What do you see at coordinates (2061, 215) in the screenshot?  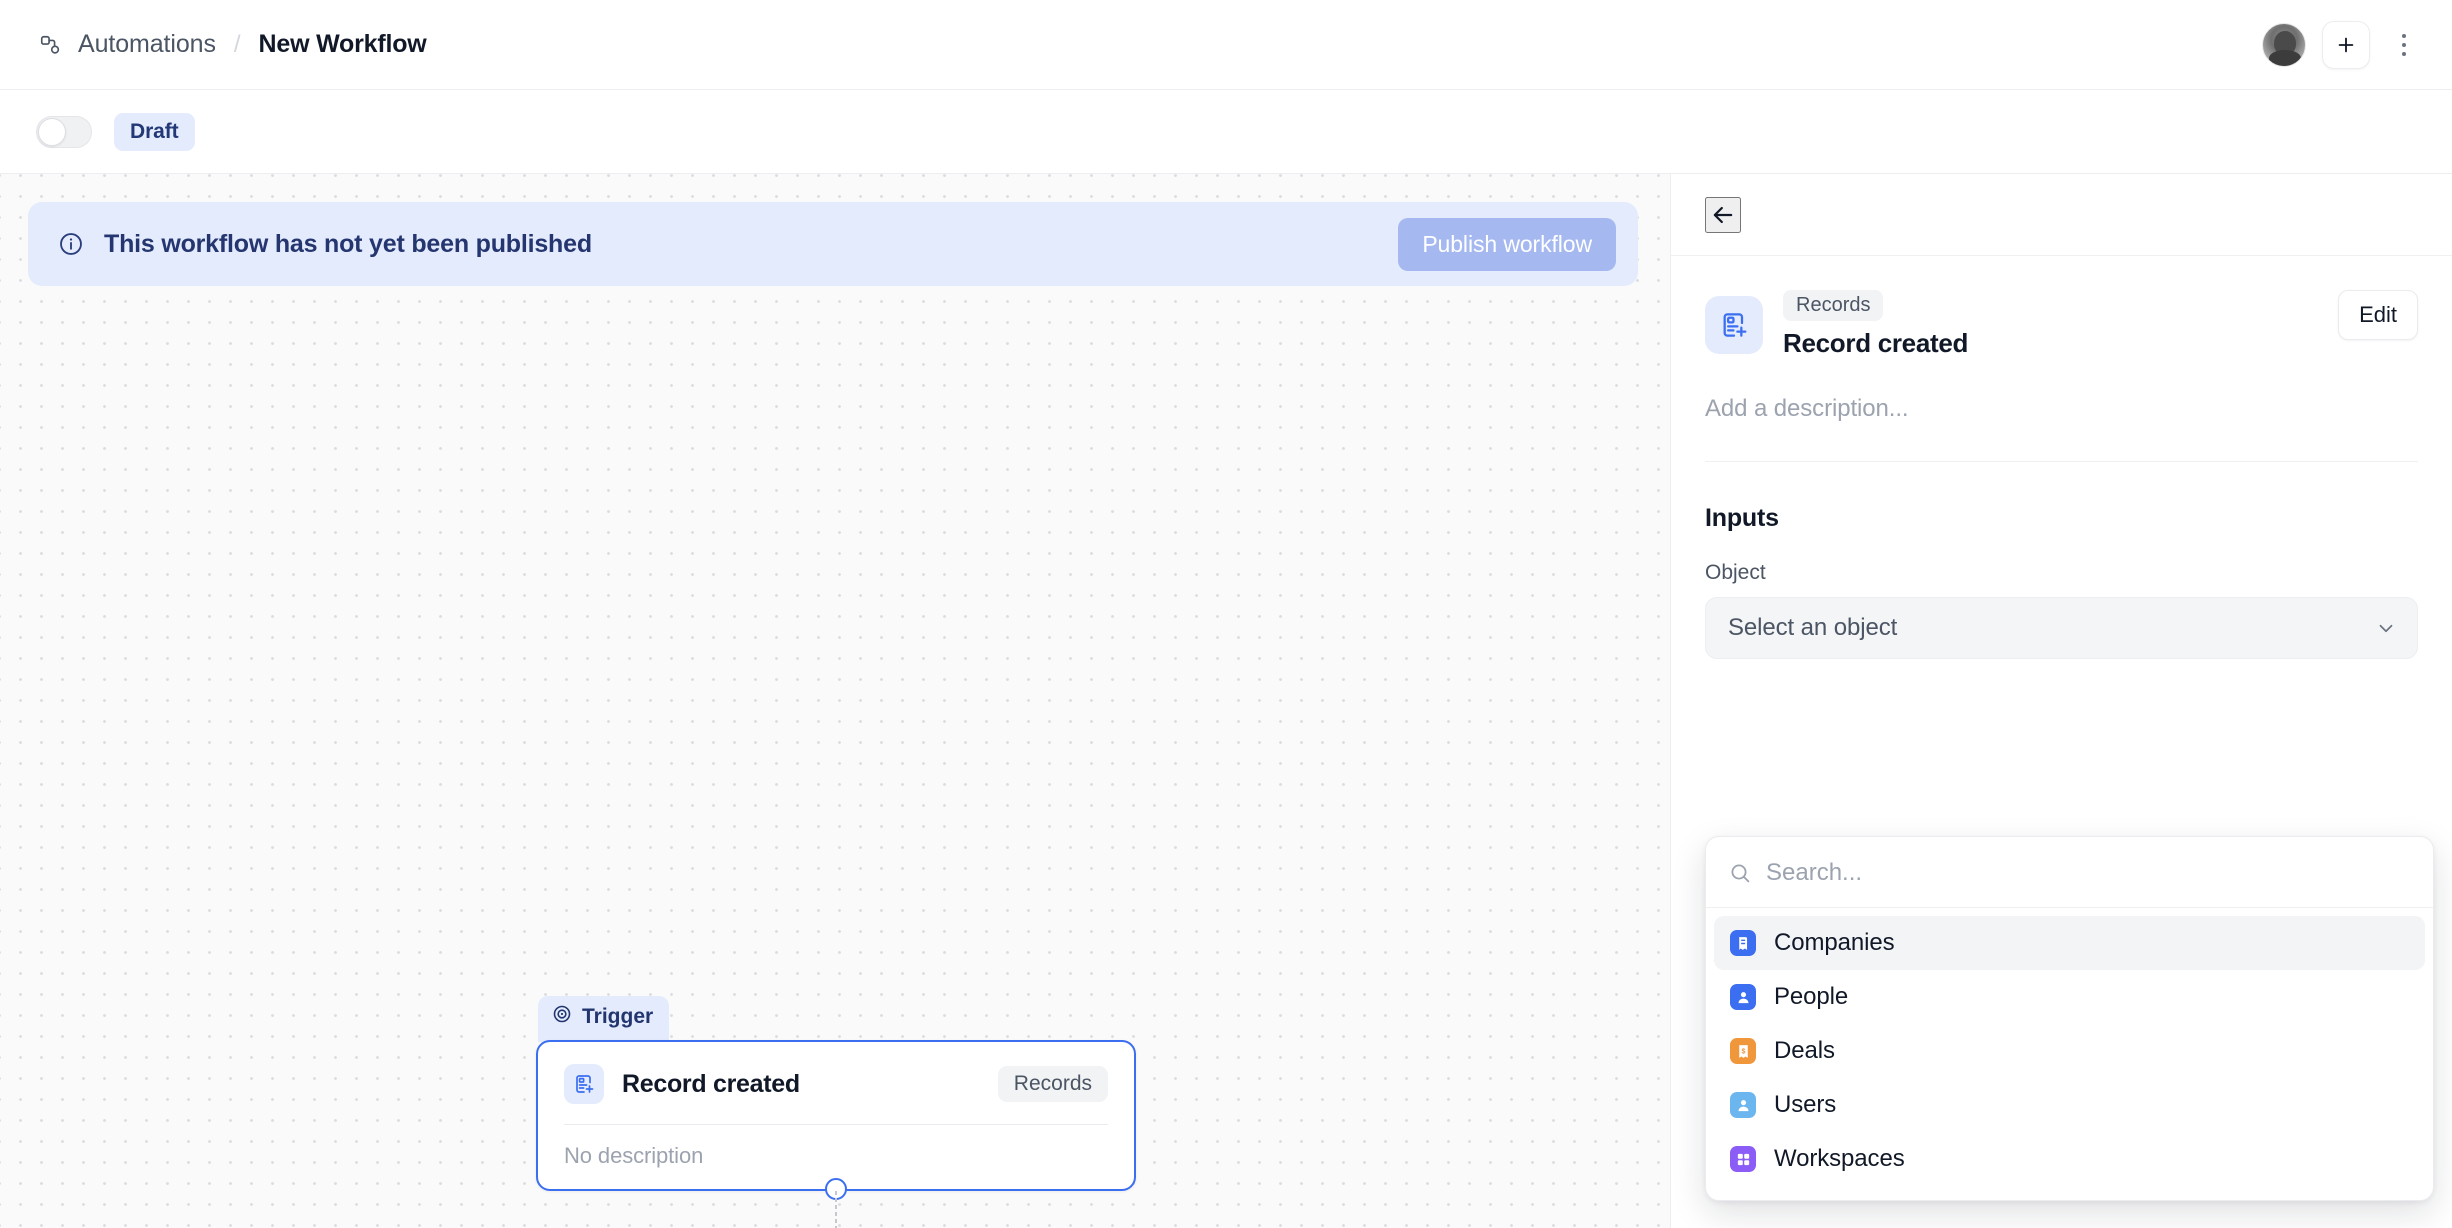 I see `panel-header` at bounding box center [2061, 215].